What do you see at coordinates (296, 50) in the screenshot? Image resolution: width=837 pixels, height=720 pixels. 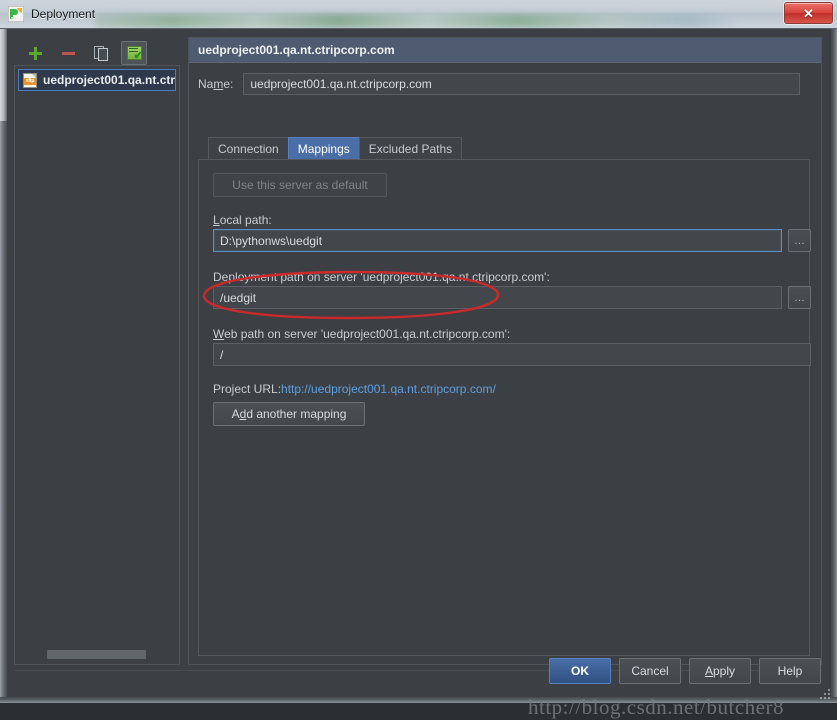 I see `panel-header-title: uedproject001.qa.nt.ctripcorp.com` at bounding box center [296, 50].